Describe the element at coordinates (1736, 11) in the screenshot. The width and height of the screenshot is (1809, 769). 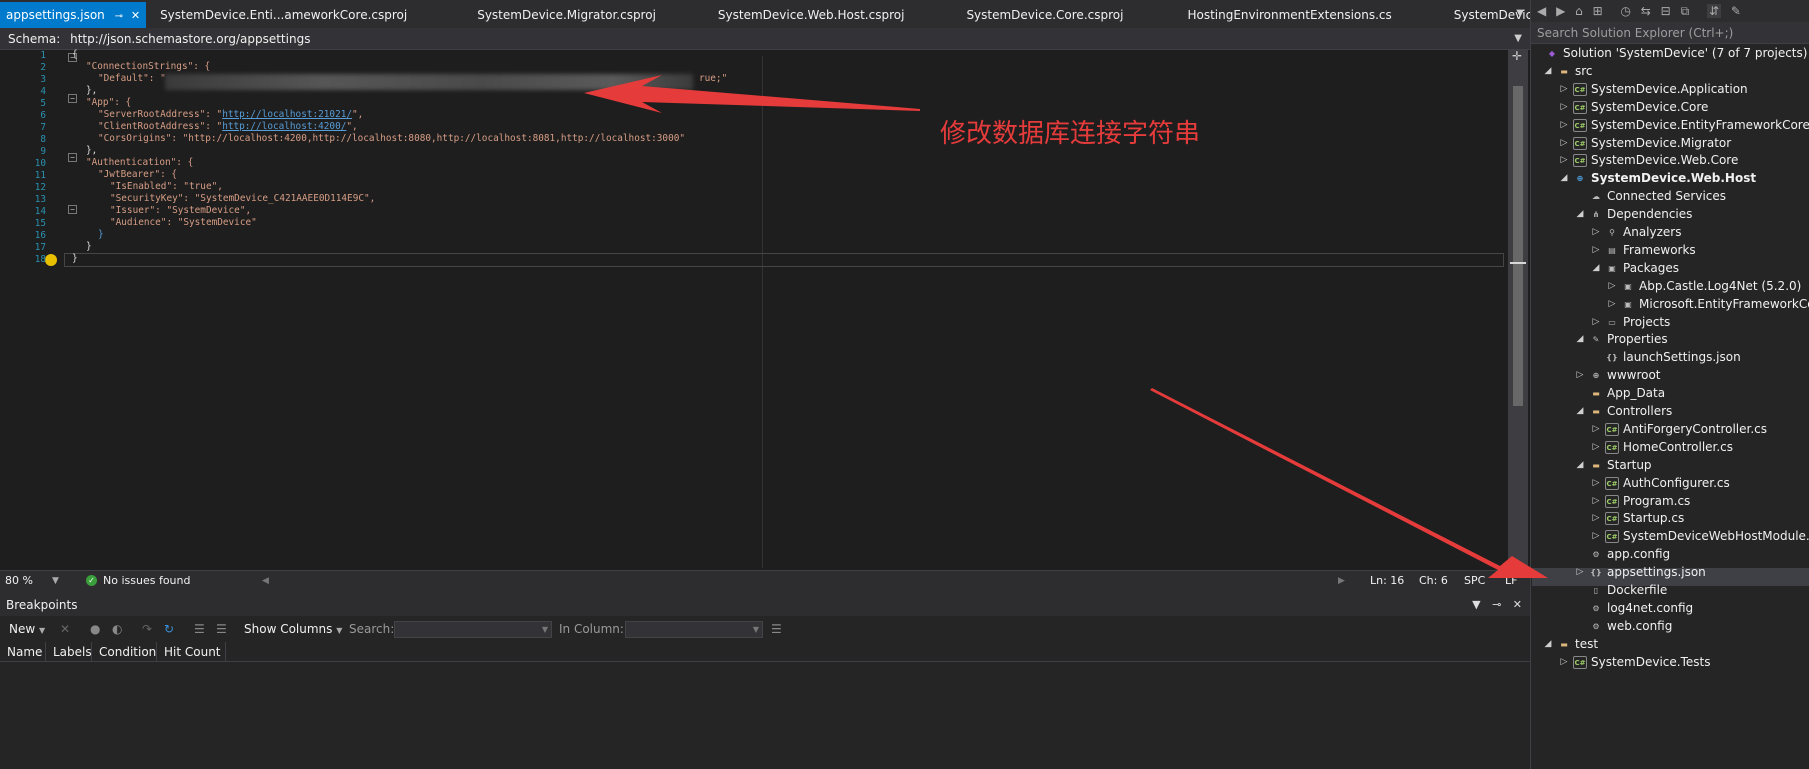
I see `wrench-icon: ✎` at that location.